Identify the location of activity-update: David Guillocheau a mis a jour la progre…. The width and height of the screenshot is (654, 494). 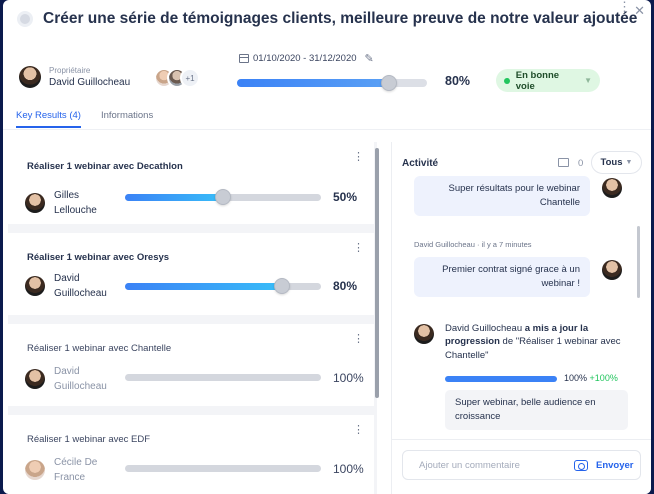
(539, 342).